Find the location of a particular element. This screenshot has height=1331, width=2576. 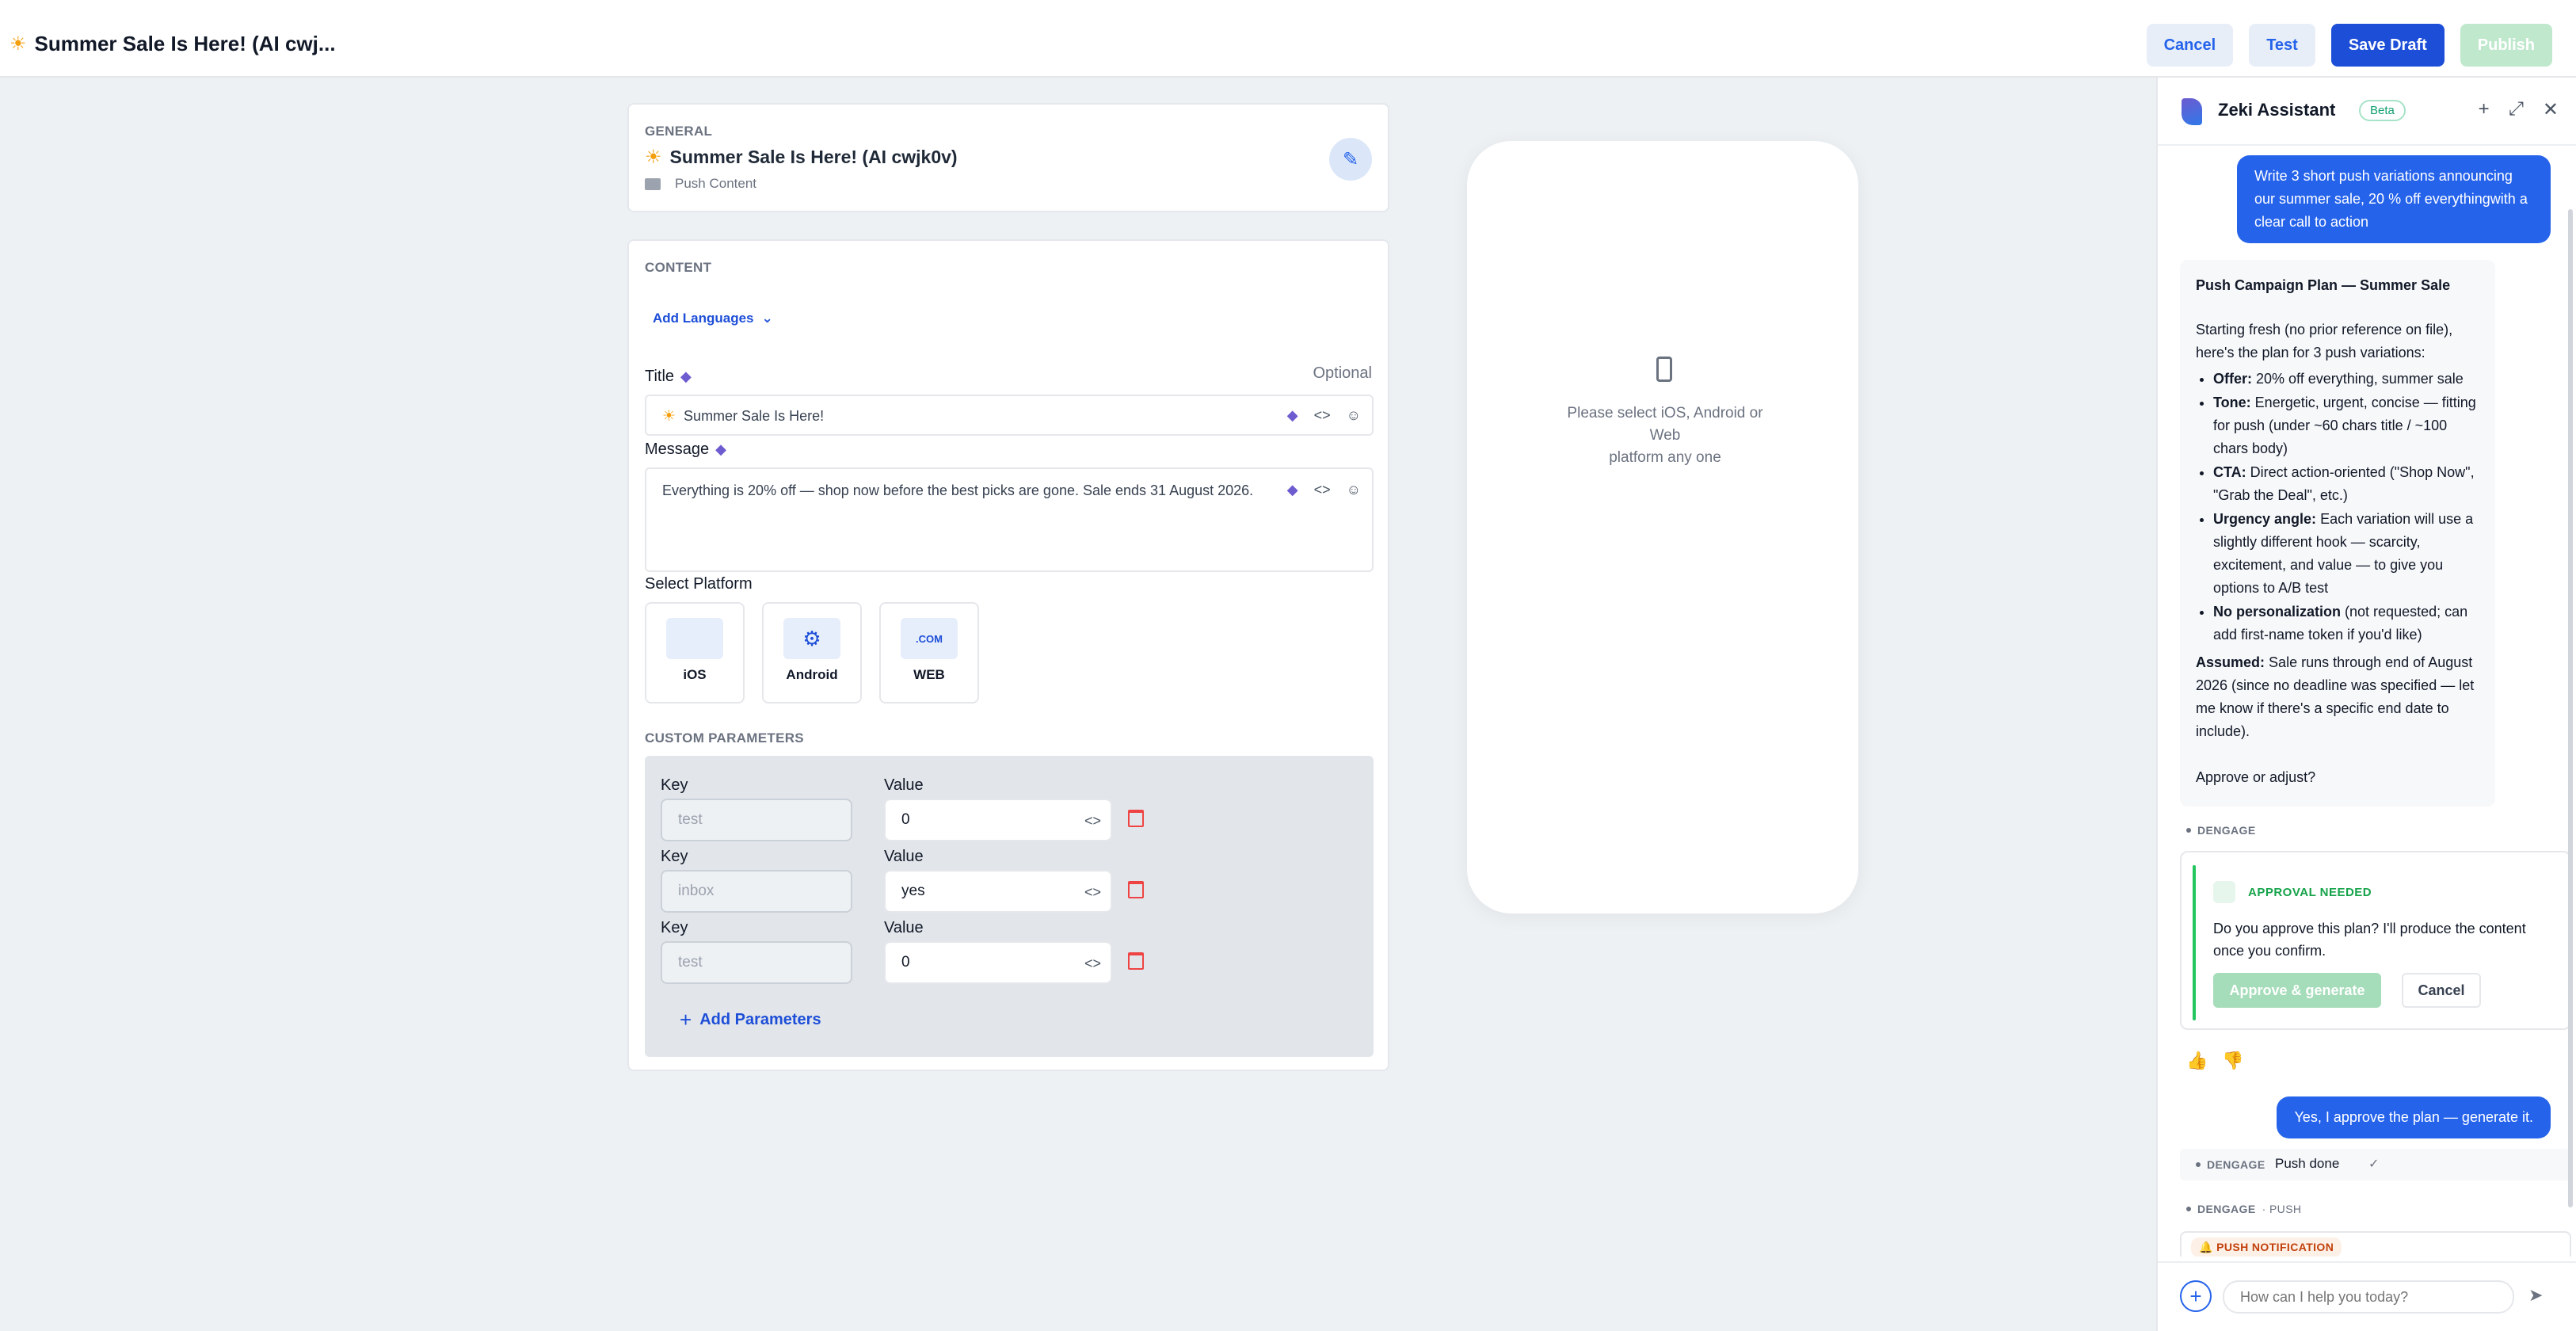

plan-item-label: Offer: is located at coordinates (2233, 379).